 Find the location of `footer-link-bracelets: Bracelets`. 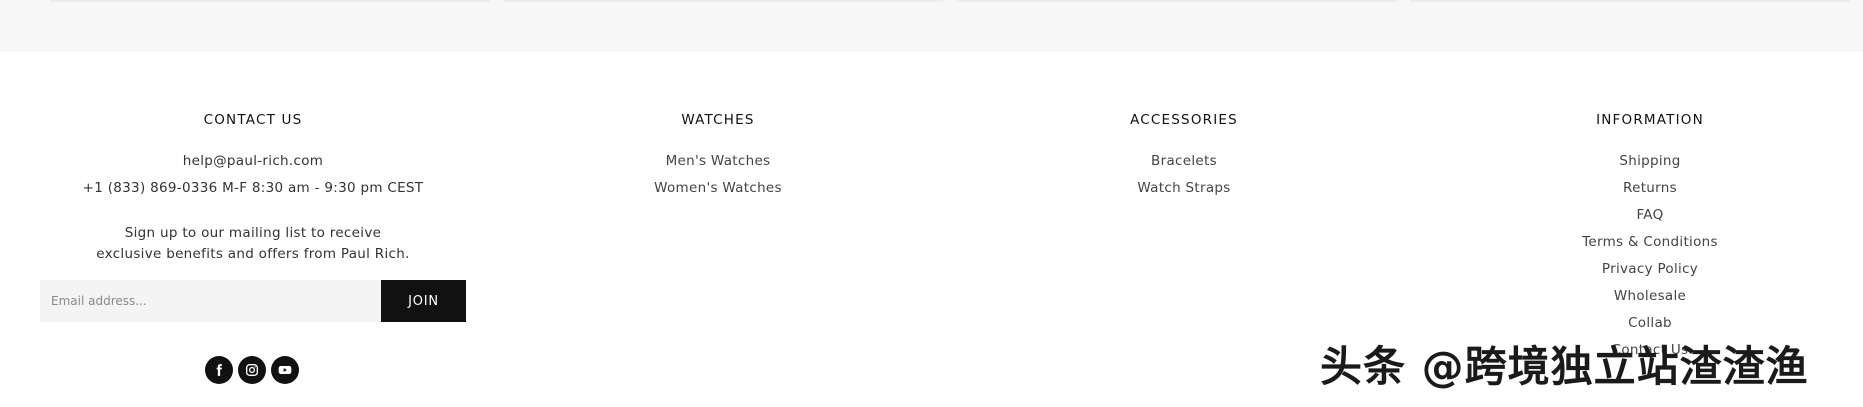

footer-link-bracelets: Bracelets is located at coordinates (1184, 161).